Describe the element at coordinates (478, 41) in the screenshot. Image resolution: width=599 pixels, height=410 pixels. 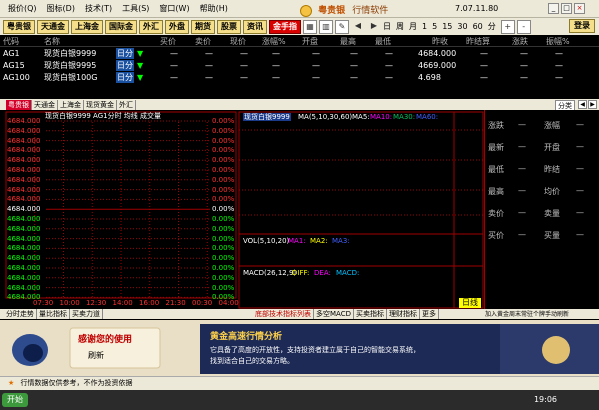
I see `col-prev-settle: 昨结算` at that location.